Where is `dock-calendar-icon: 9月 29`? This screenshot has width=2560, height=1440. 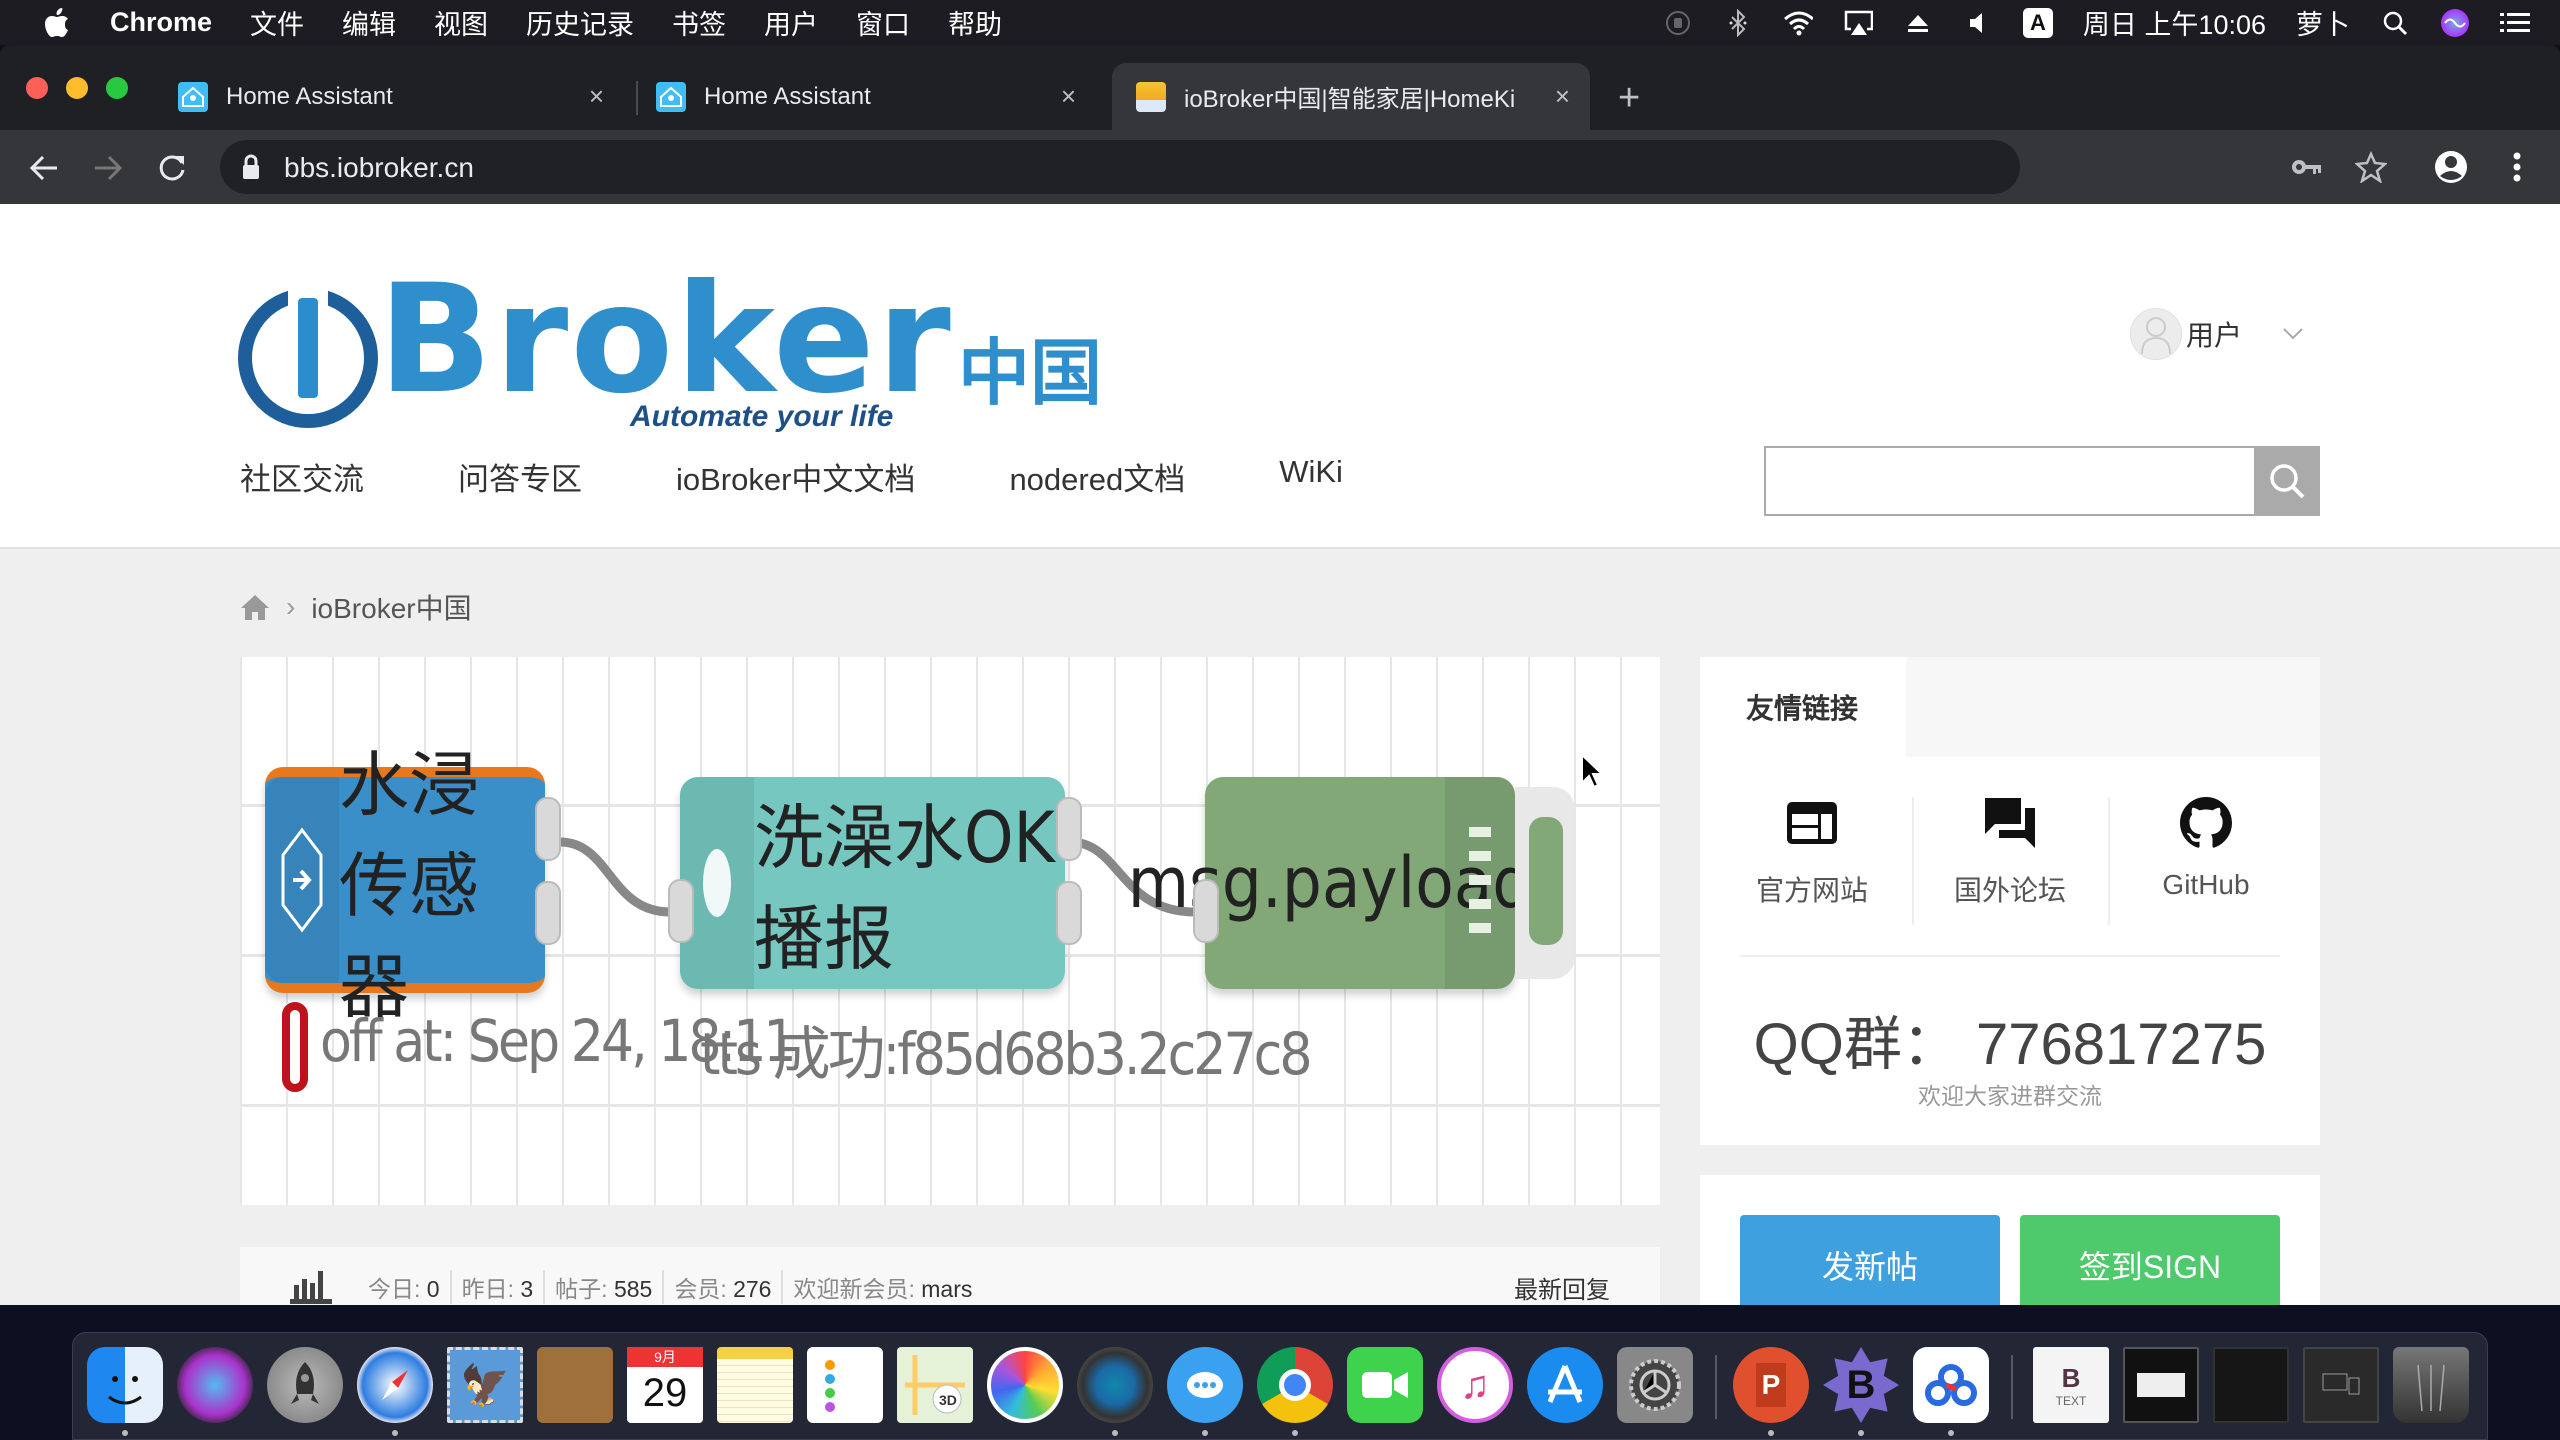
dock-calendar-icon: 9月 29 is located at coordinates (665, 1385).